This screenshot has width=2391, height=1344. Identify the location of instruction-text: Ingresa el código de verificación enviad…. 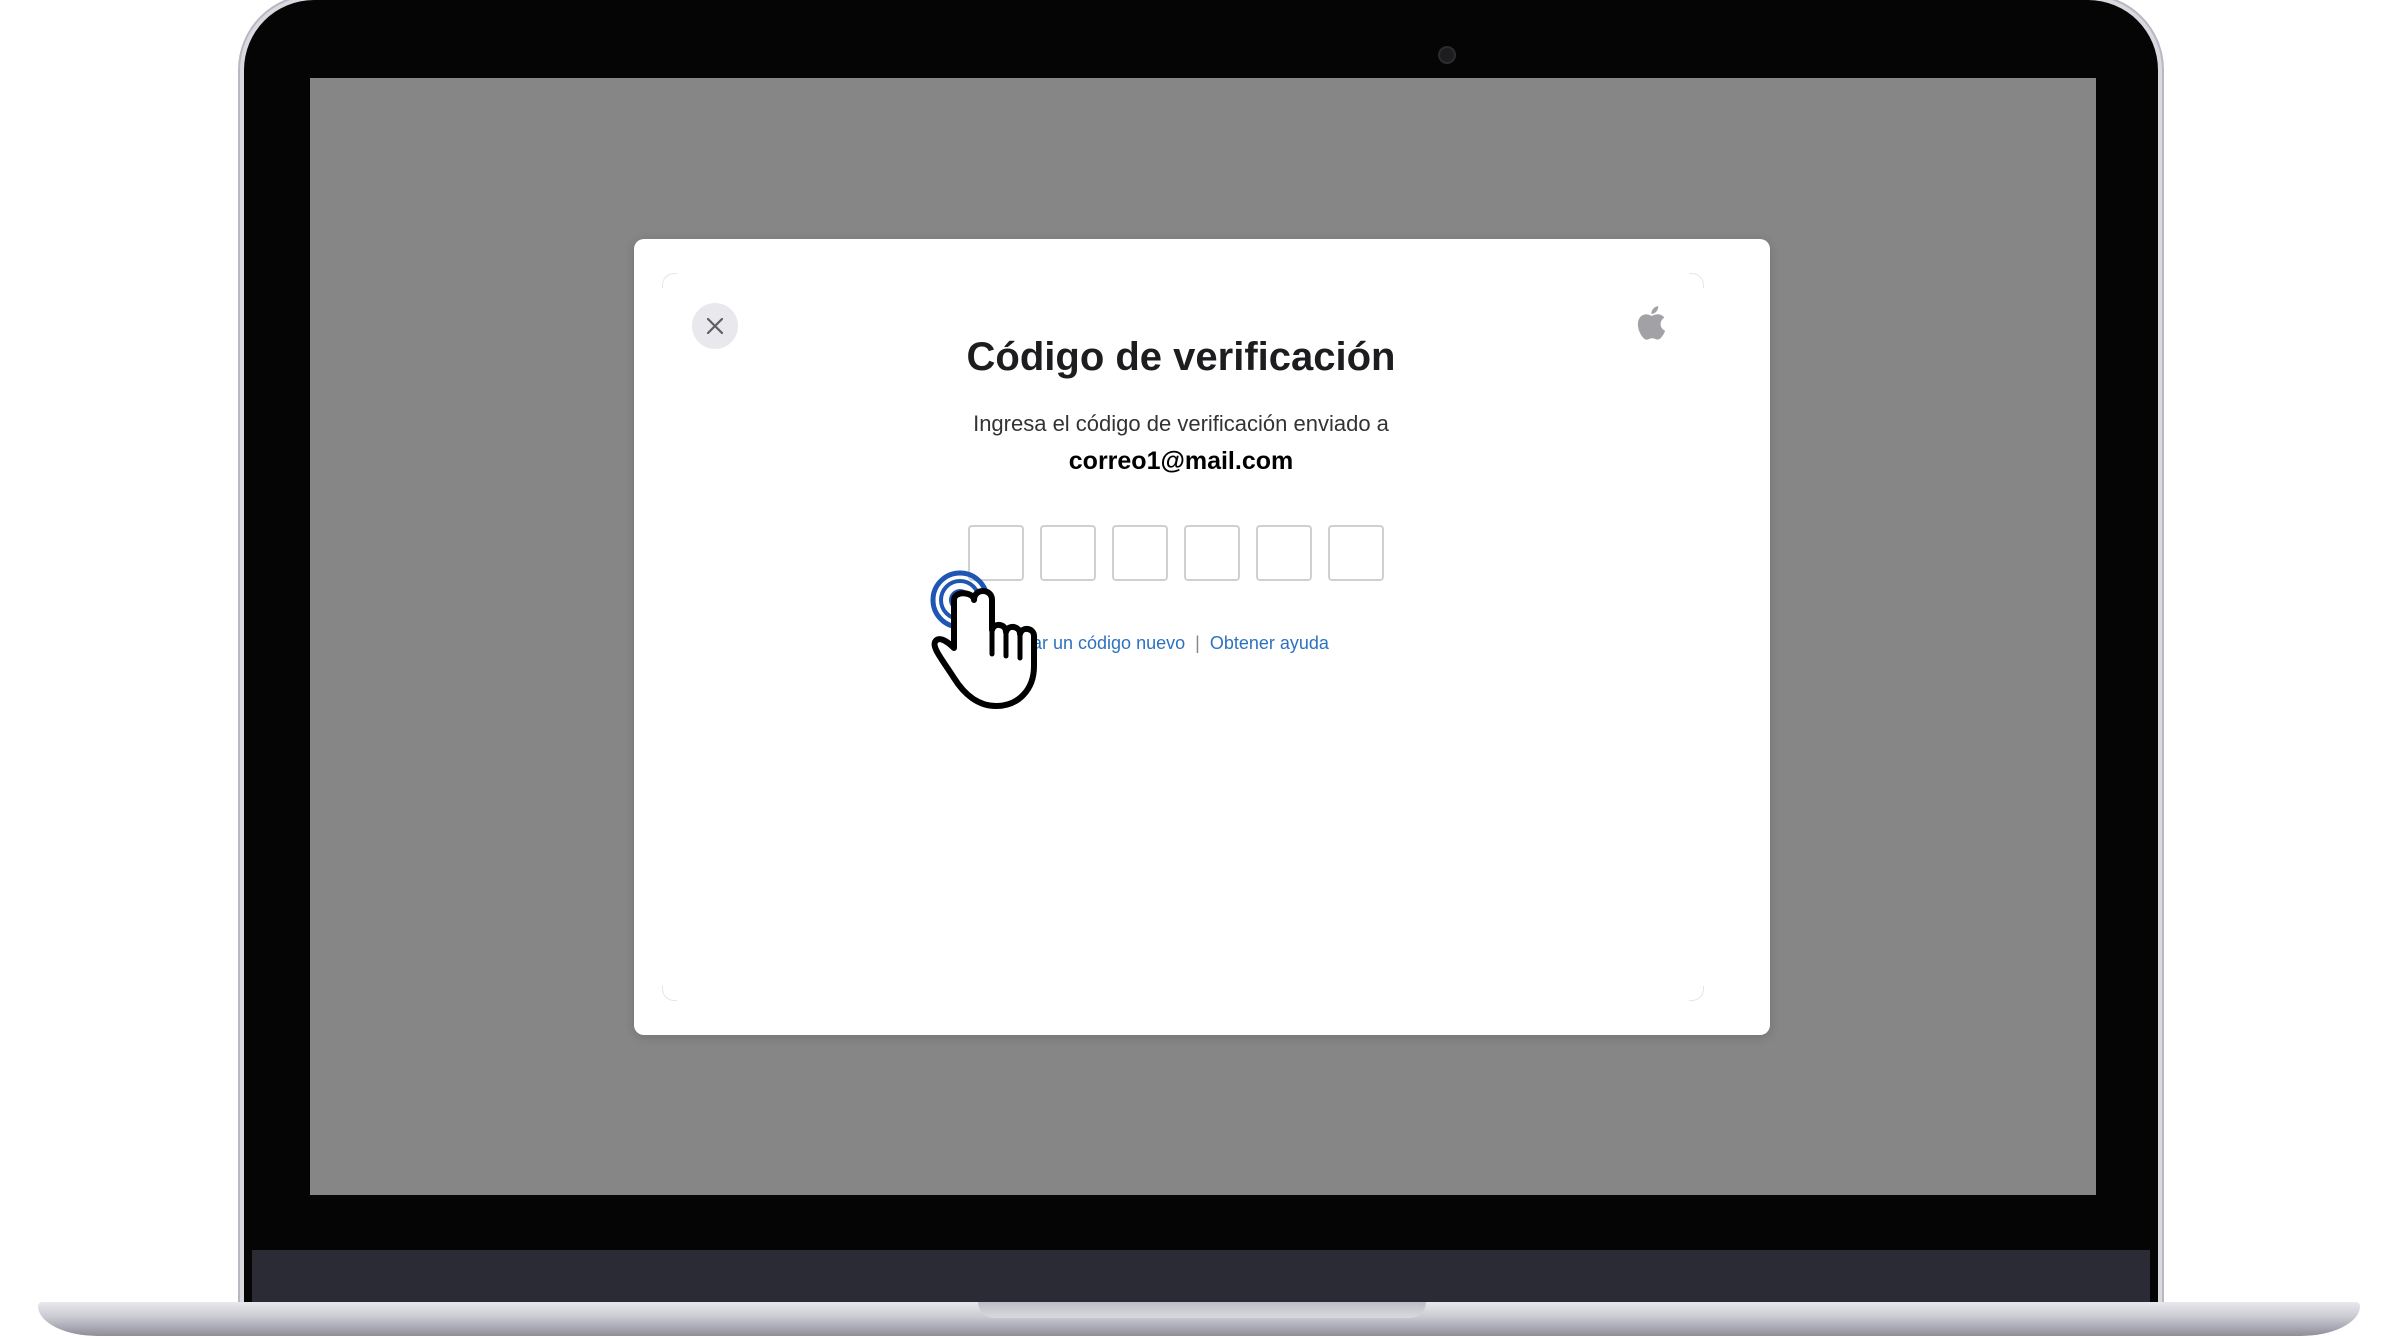
(1181, 423).